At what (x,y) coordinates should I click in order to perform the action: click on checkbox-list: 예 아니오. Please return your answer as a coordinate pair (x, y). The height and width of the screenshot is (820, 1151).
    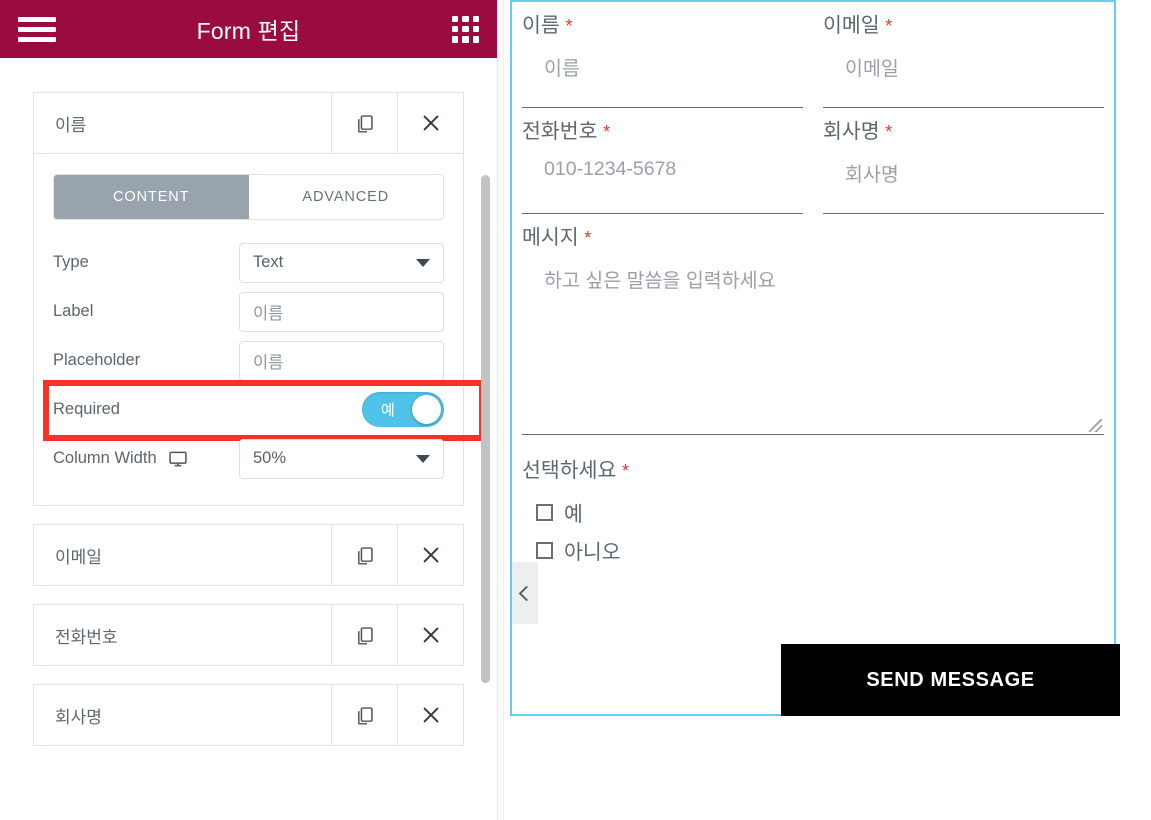
    Looking at the image, I should click on (818, 531).